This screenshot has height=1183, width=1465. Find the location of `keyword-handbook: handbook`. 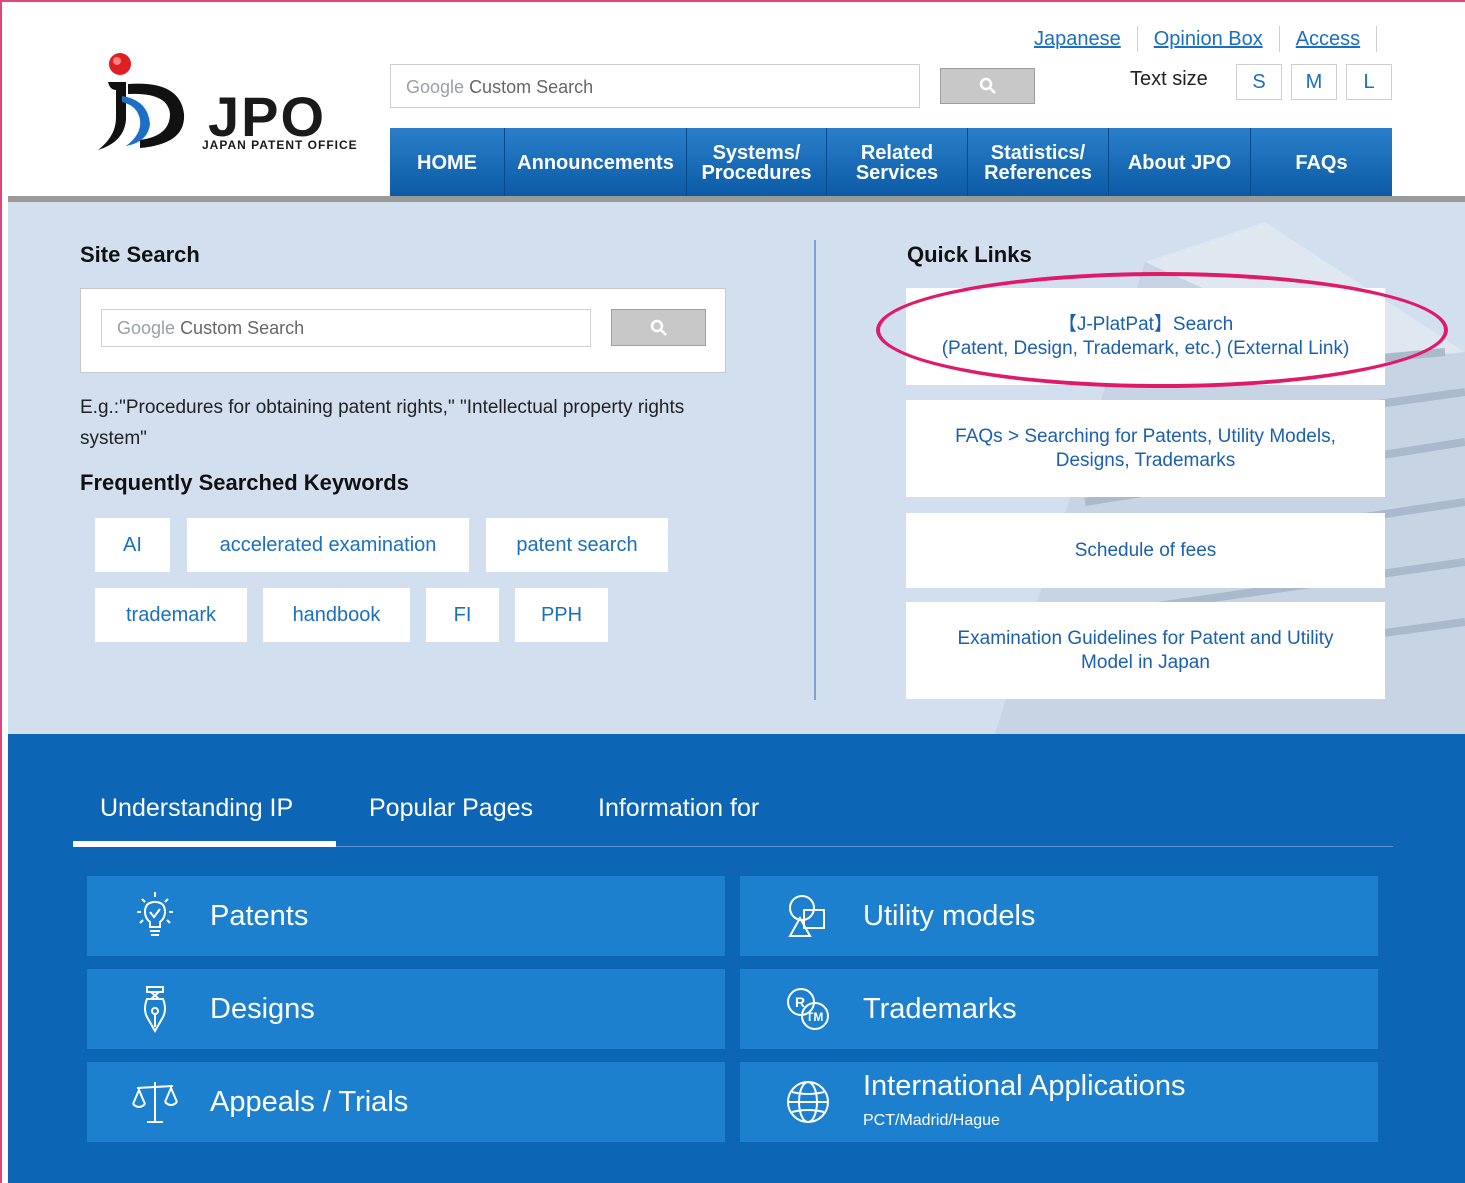

keyword-handbook: handbook is located at coordinates (336, 615).